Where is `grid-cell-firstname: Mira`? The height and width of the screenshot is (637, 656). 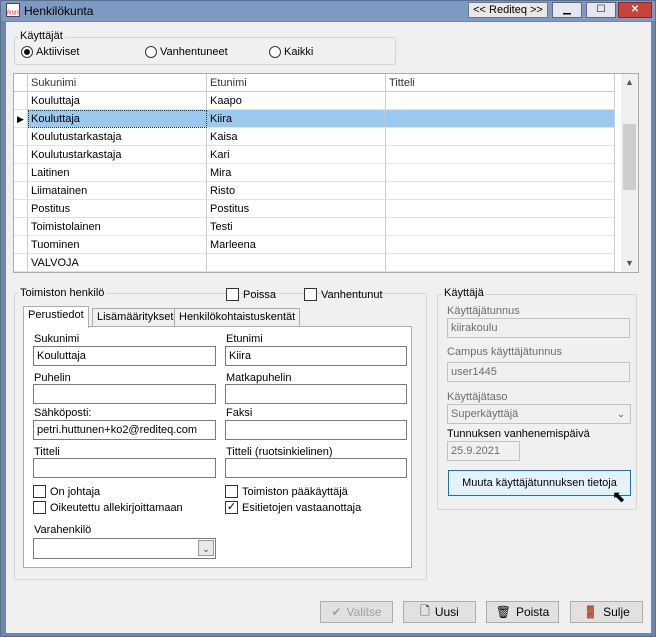 grid-cell-firstname: Mira is located at coordinates (296, 173).